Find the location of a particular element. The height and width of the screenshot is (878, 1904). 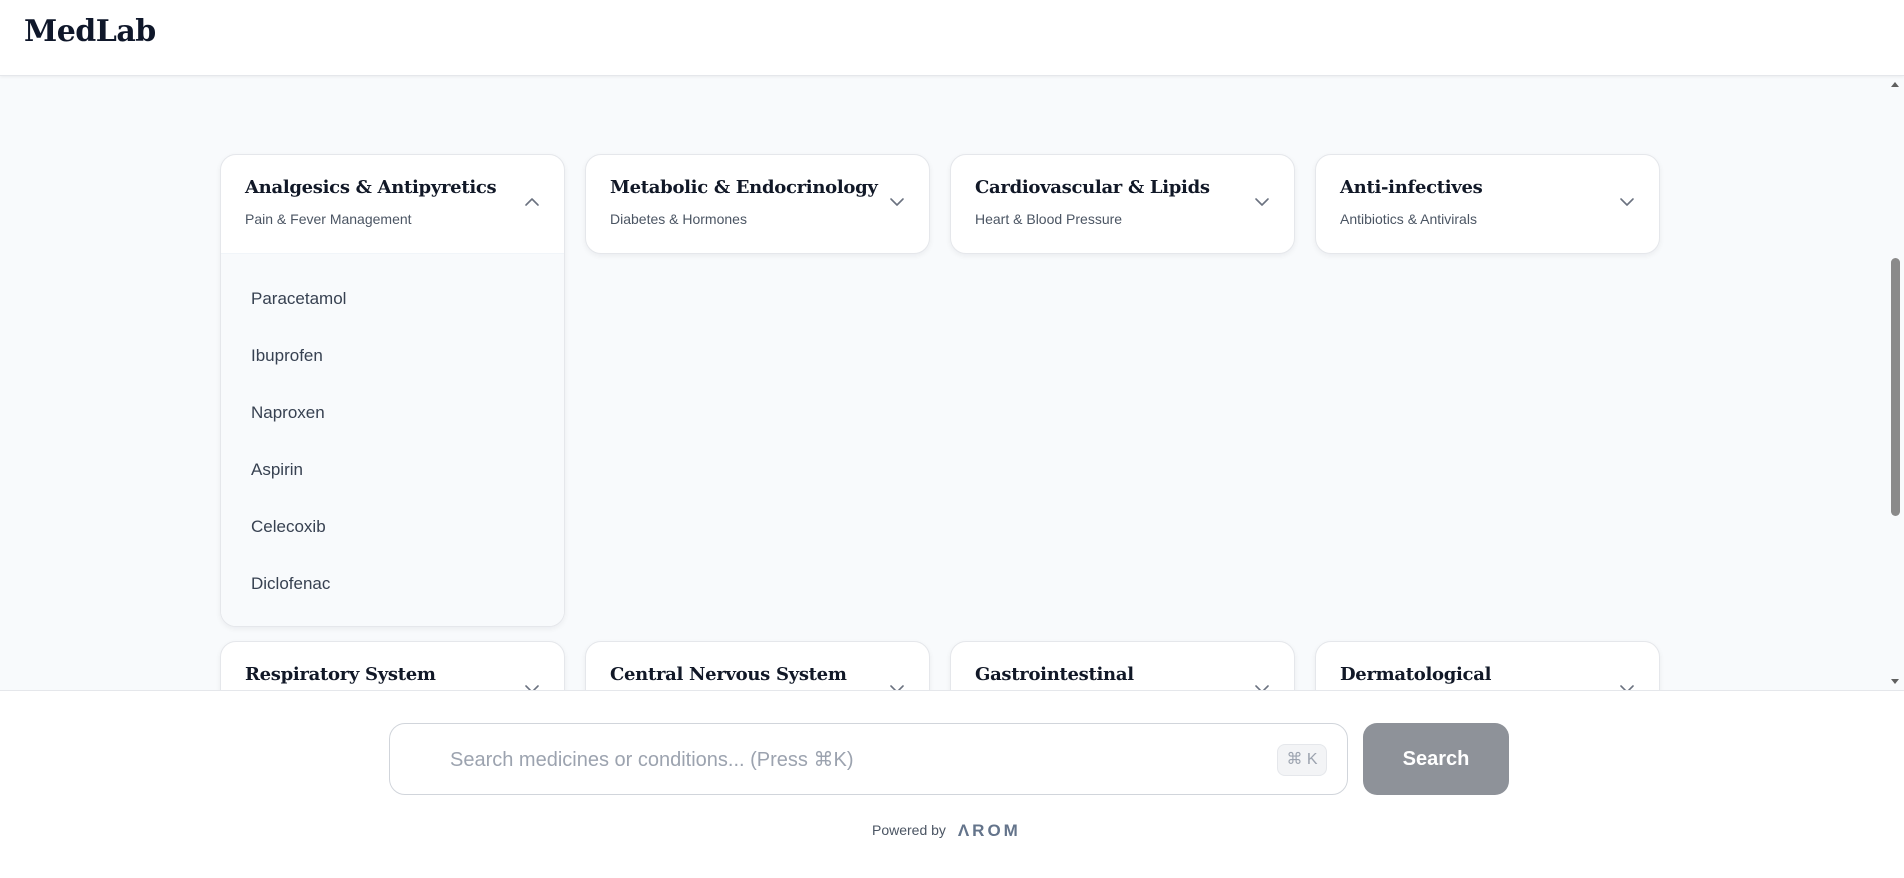

scroll-up-arrow-icon is located at coordinates (1895, 84).